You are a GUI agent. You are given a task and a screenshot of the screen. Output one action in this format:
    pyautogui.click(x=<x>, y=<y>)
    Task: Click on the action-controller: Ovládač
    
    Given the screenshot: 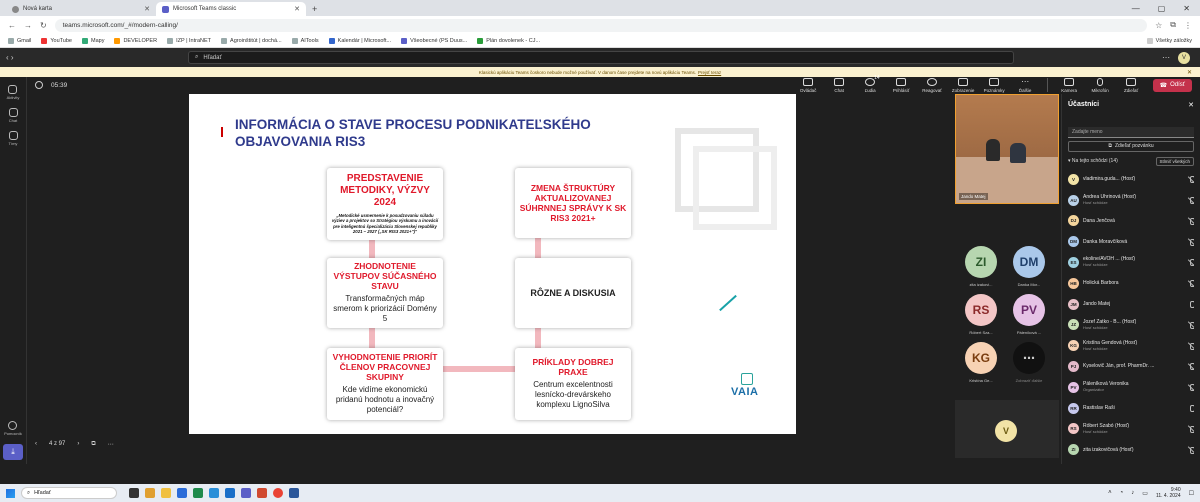 What is the action you would take?
    pyautogui.click(x=808, y=85)
    